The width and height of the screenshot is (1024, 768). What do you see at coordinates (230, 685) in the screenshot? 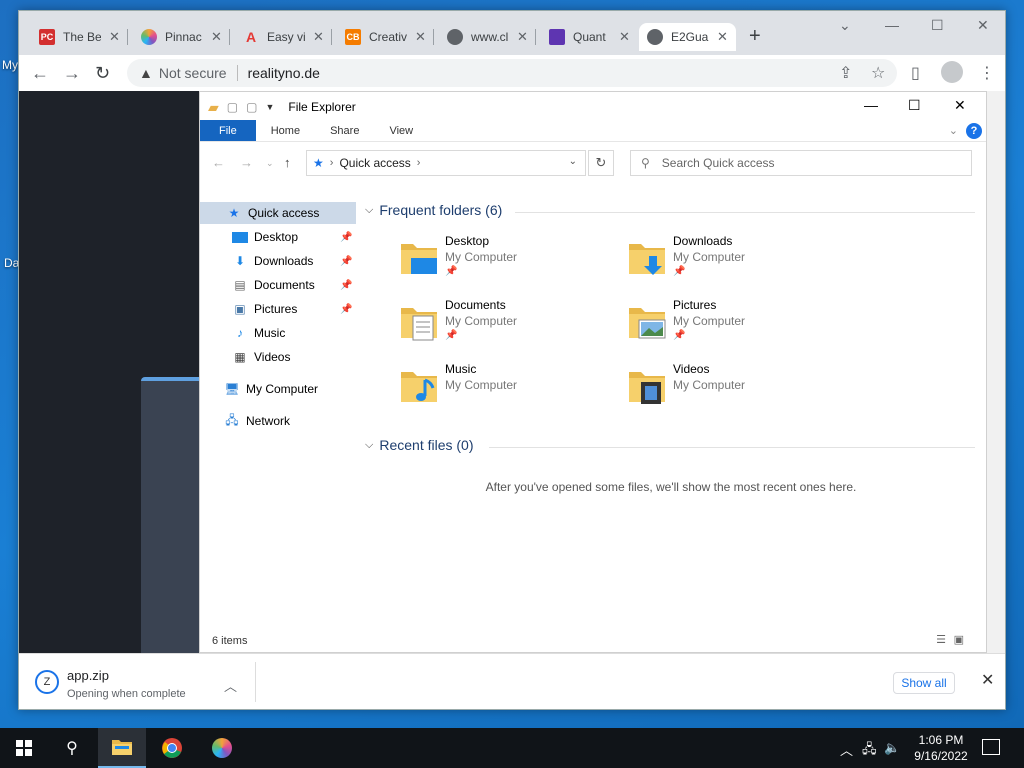
I see `chevron-up-icon: ︿` at bounding box center [230, 685].